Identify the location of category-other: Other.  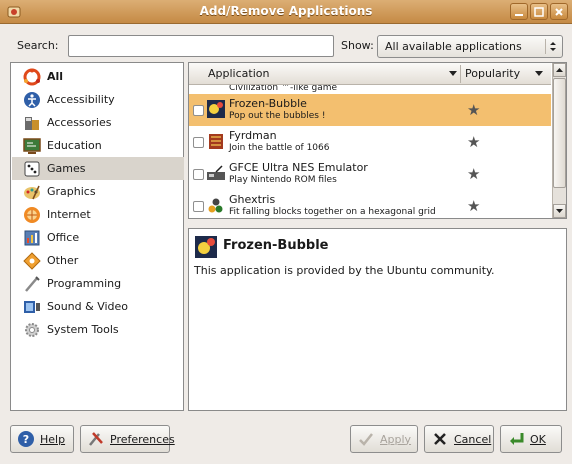
(98, 260).